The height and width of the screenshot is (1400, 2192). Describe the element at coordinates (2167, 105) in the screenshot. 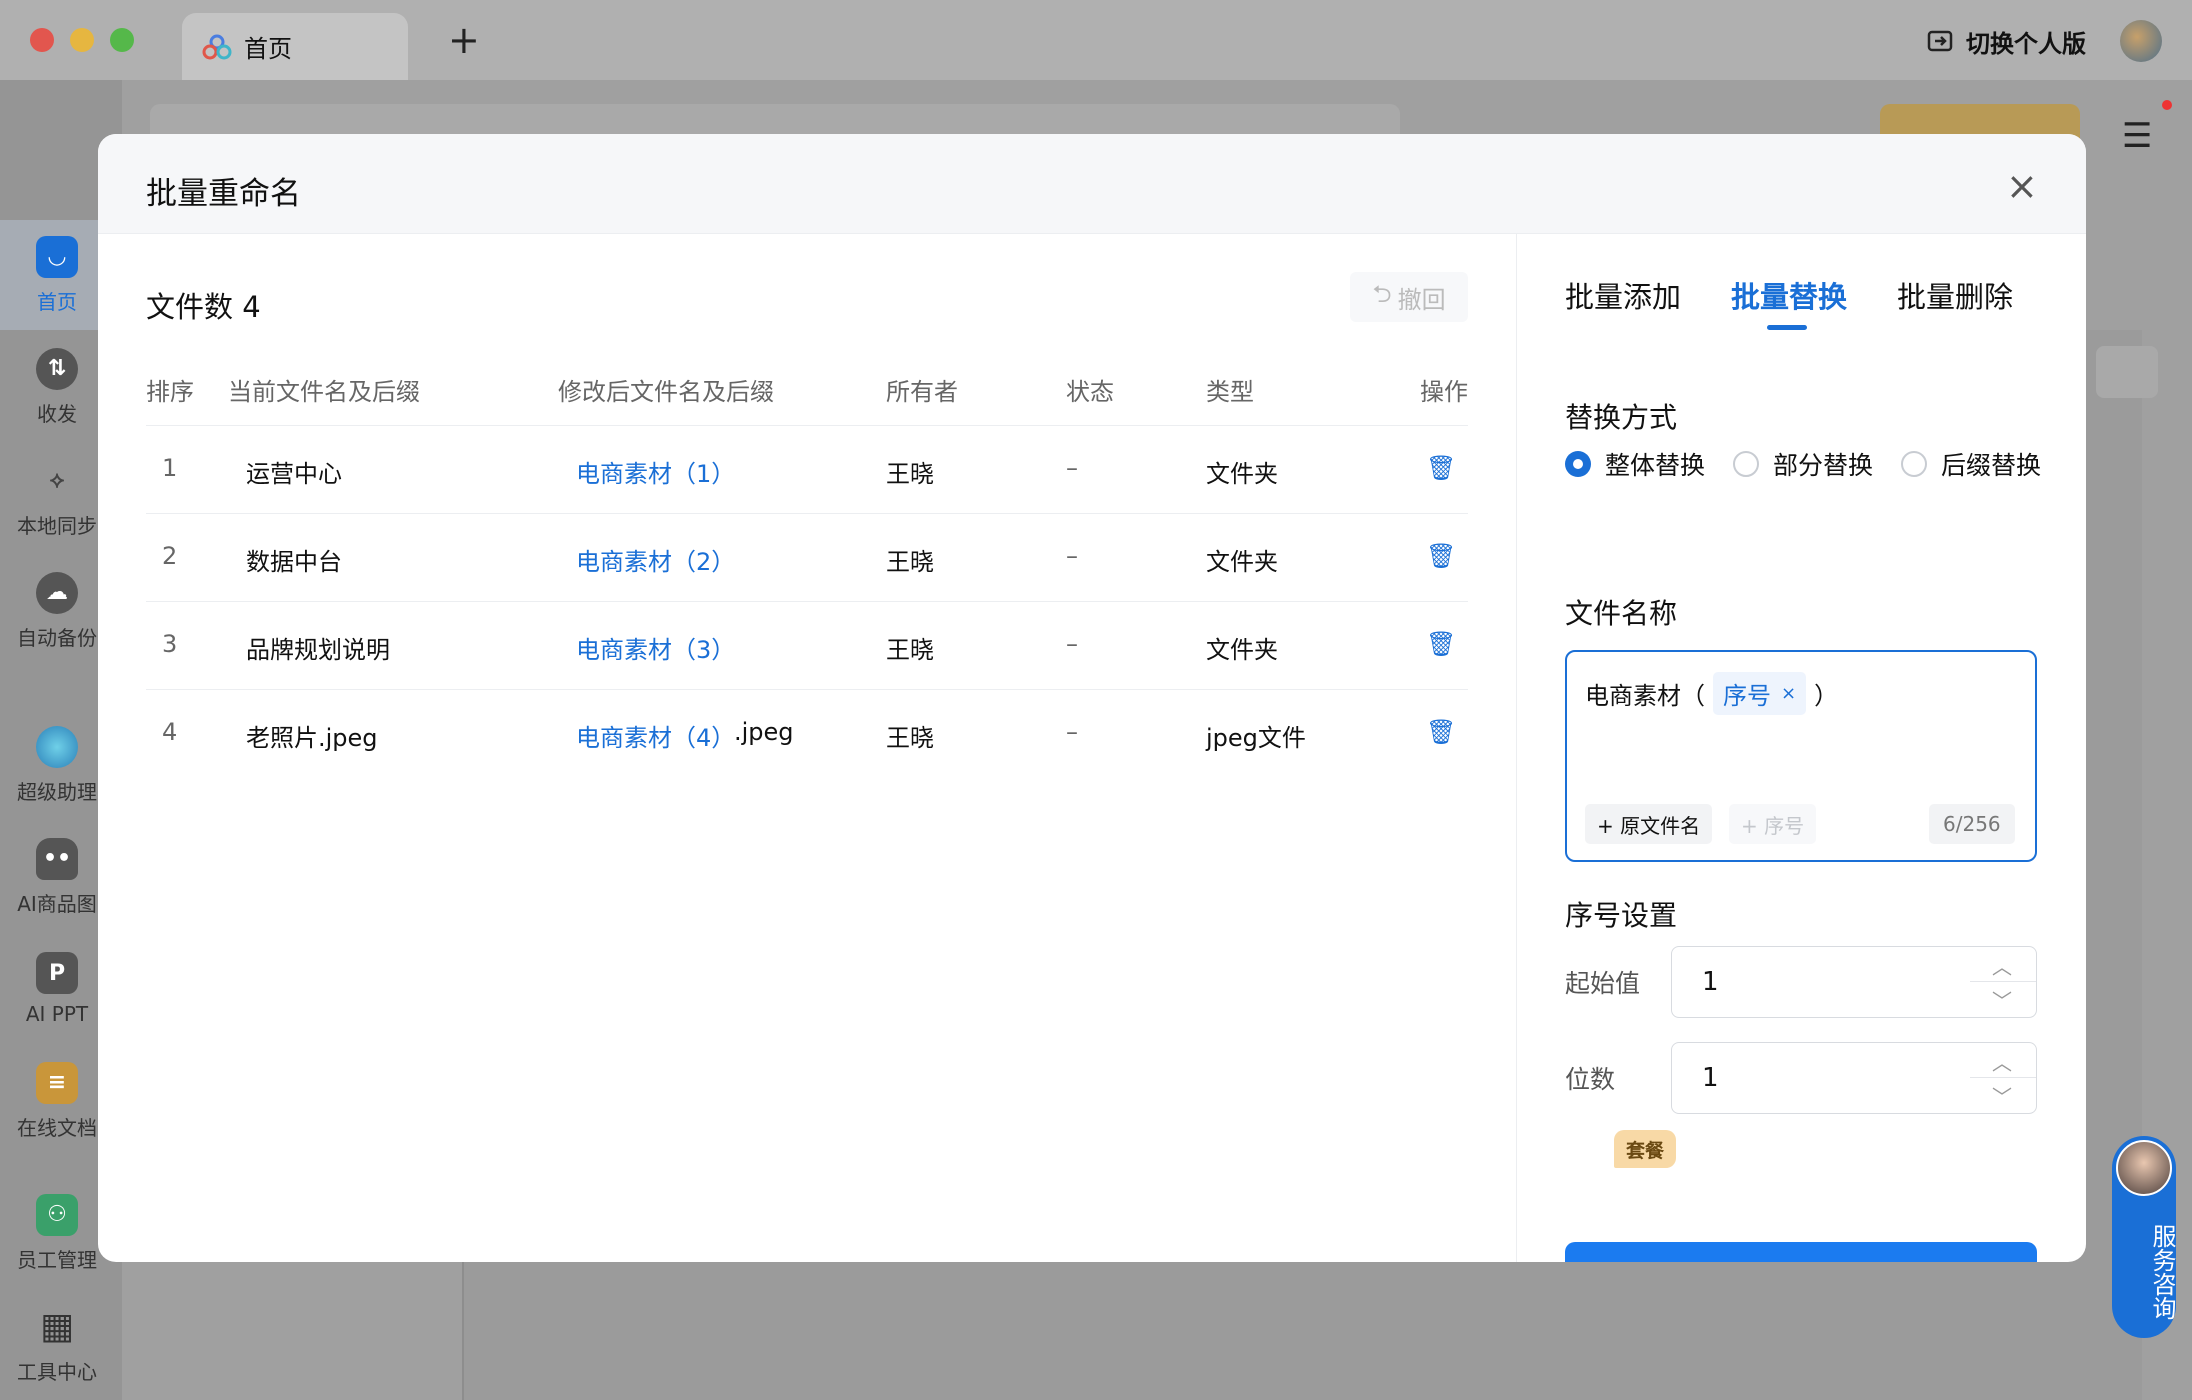

I see `notification-dot` at that location.